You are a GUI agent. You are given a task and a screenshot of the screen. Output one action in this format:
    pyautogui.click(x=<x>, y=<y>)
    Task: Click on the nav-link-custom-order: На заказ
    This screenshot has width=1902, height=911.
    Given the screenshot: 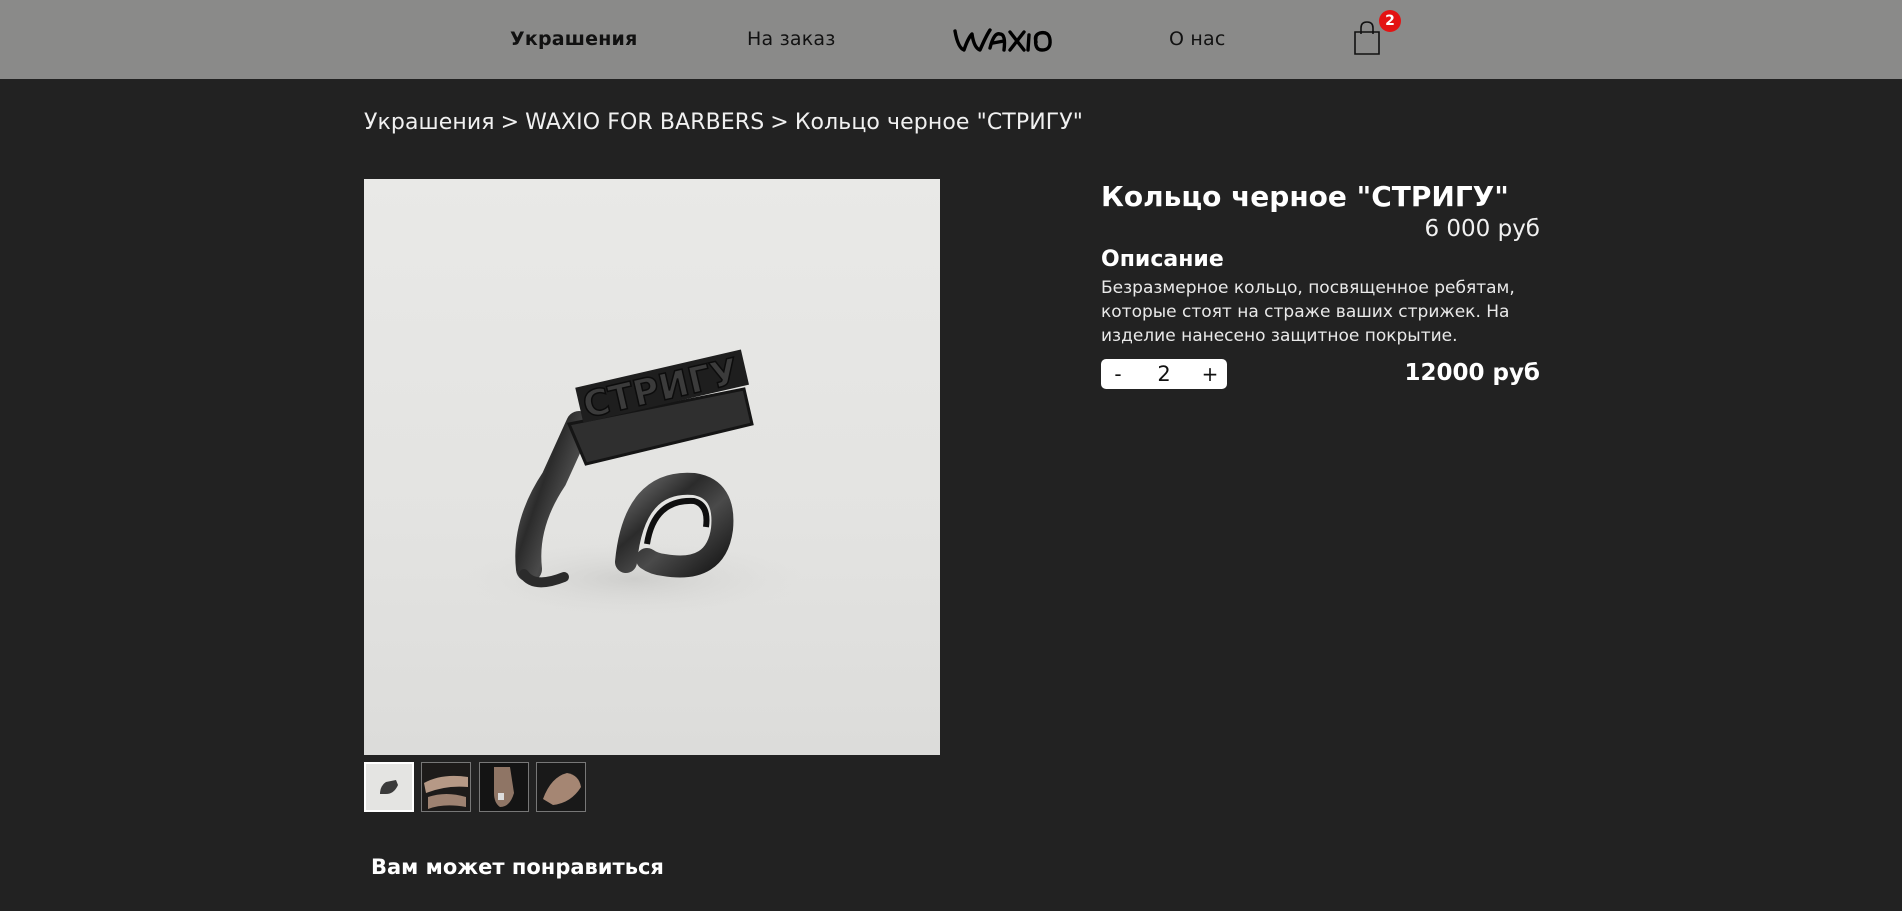 What is the action you would take?
    pyautogui.click(x=791, y=39)
    